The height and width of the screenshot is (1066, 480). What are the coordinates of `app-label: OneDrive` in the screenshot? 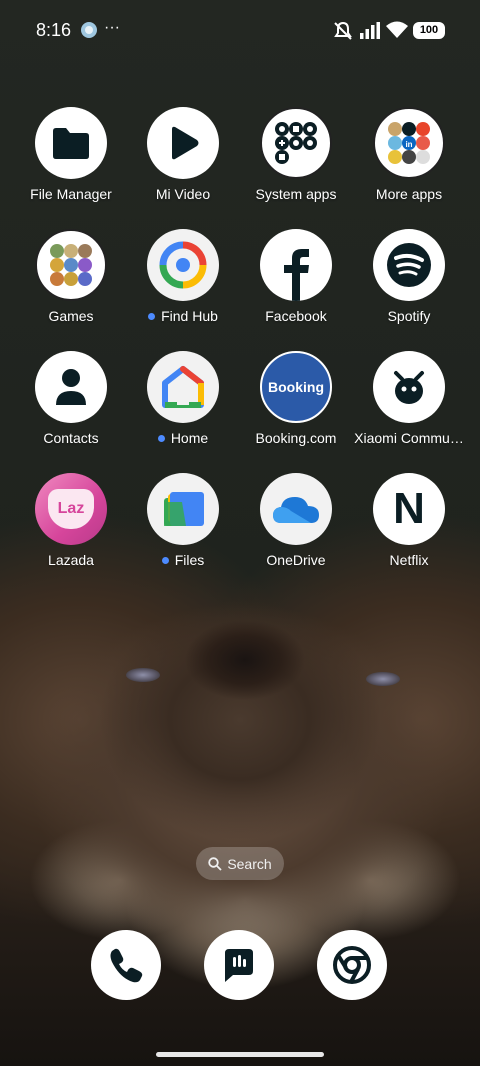 It's located at (296, 560).